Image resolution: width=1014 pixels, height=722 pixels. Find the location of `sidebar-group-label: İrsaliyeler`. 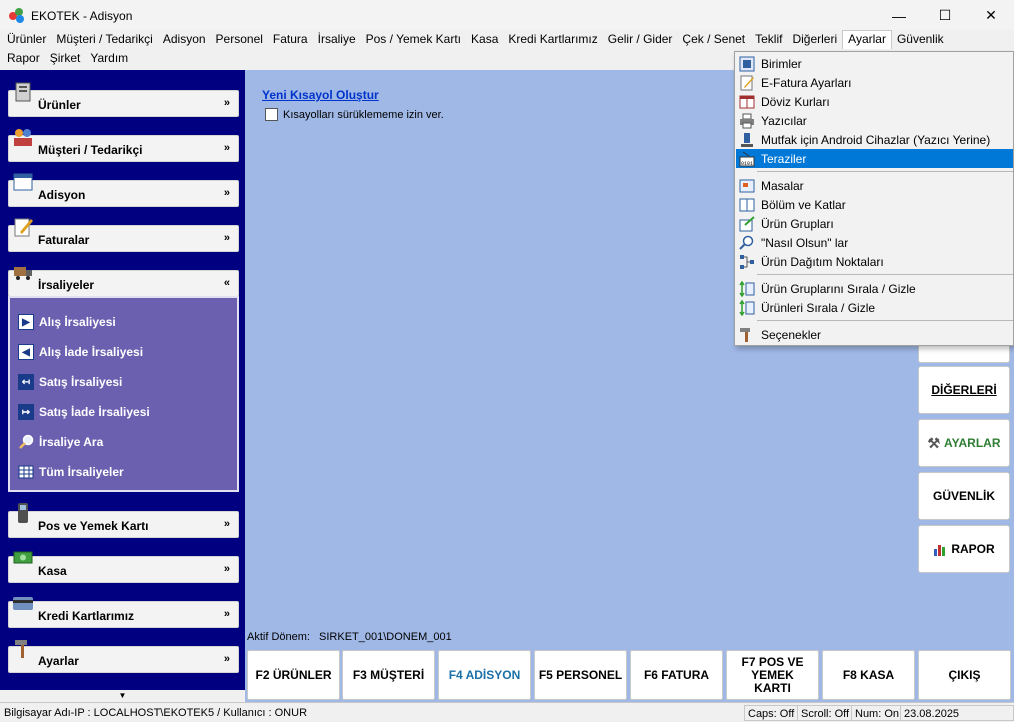

sidebar-group-label: İrsaliyeler is located at coordinates (66, 285).